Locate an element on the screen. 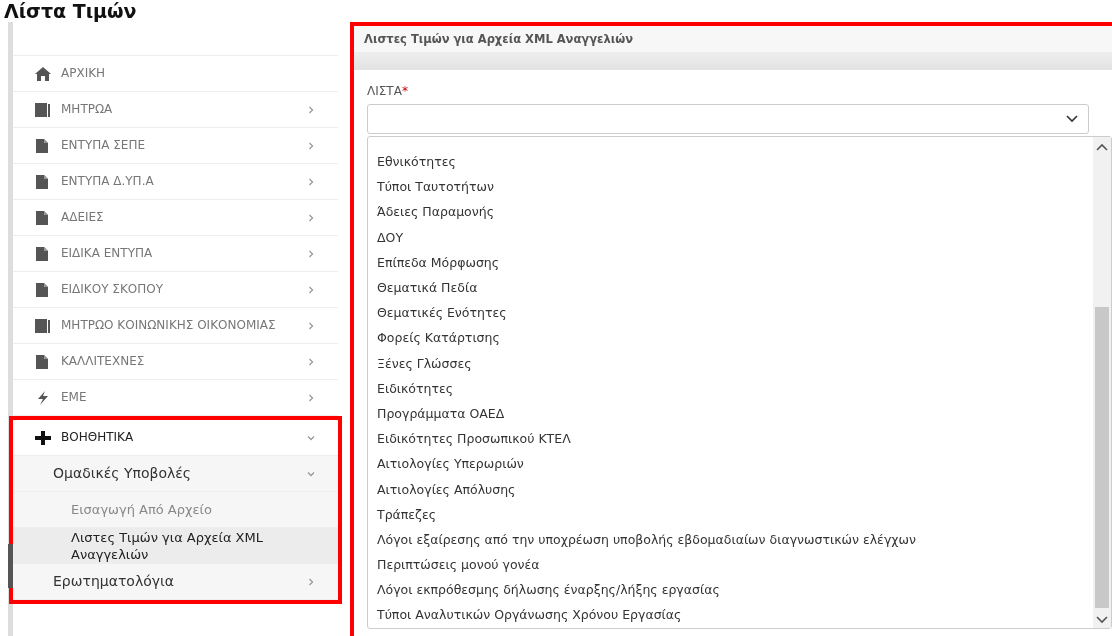  dropdown-option: Ξένες Γλώσσες is located at coordinates (729, 363).